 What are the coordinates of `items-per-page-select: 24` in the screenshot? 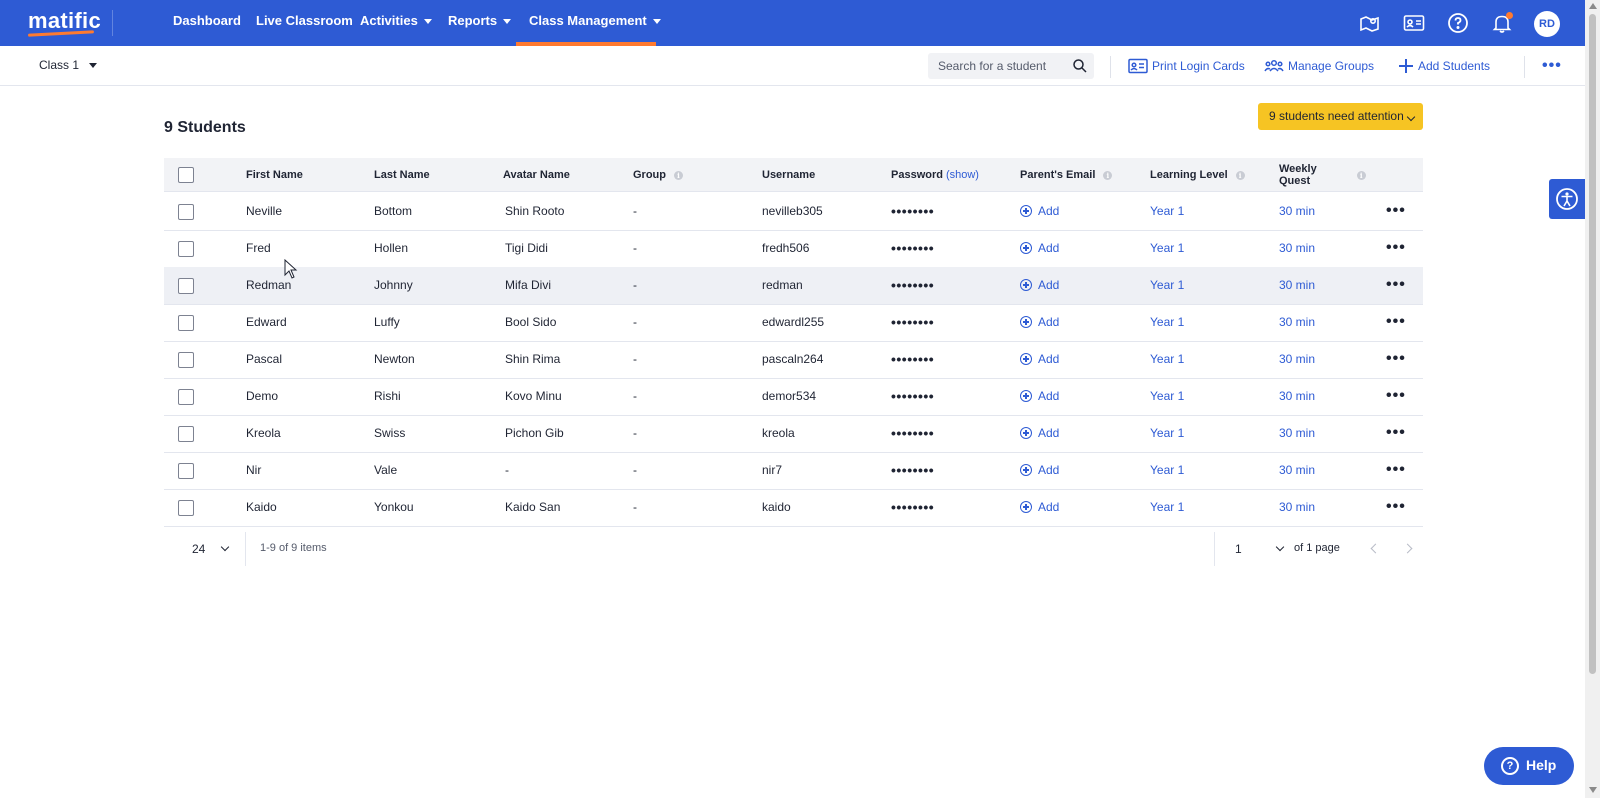 It's located at (205, 549).